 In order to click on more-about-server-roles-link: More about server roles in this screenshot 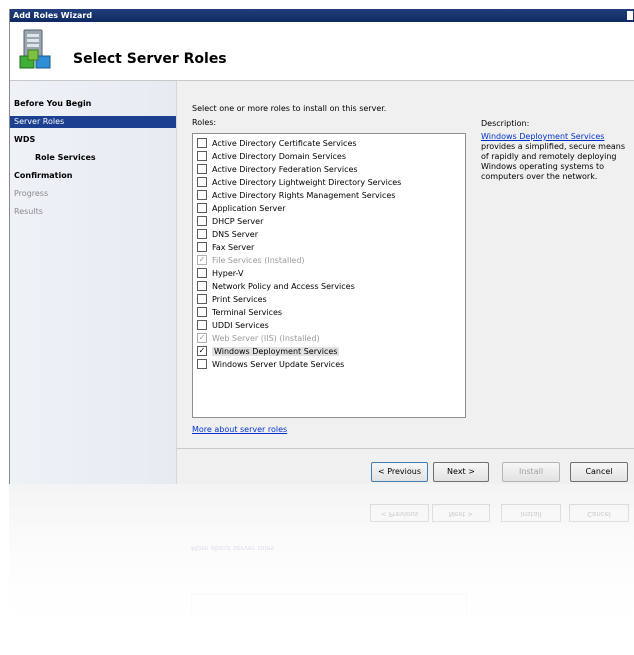, I will do `click(239, 429)`.